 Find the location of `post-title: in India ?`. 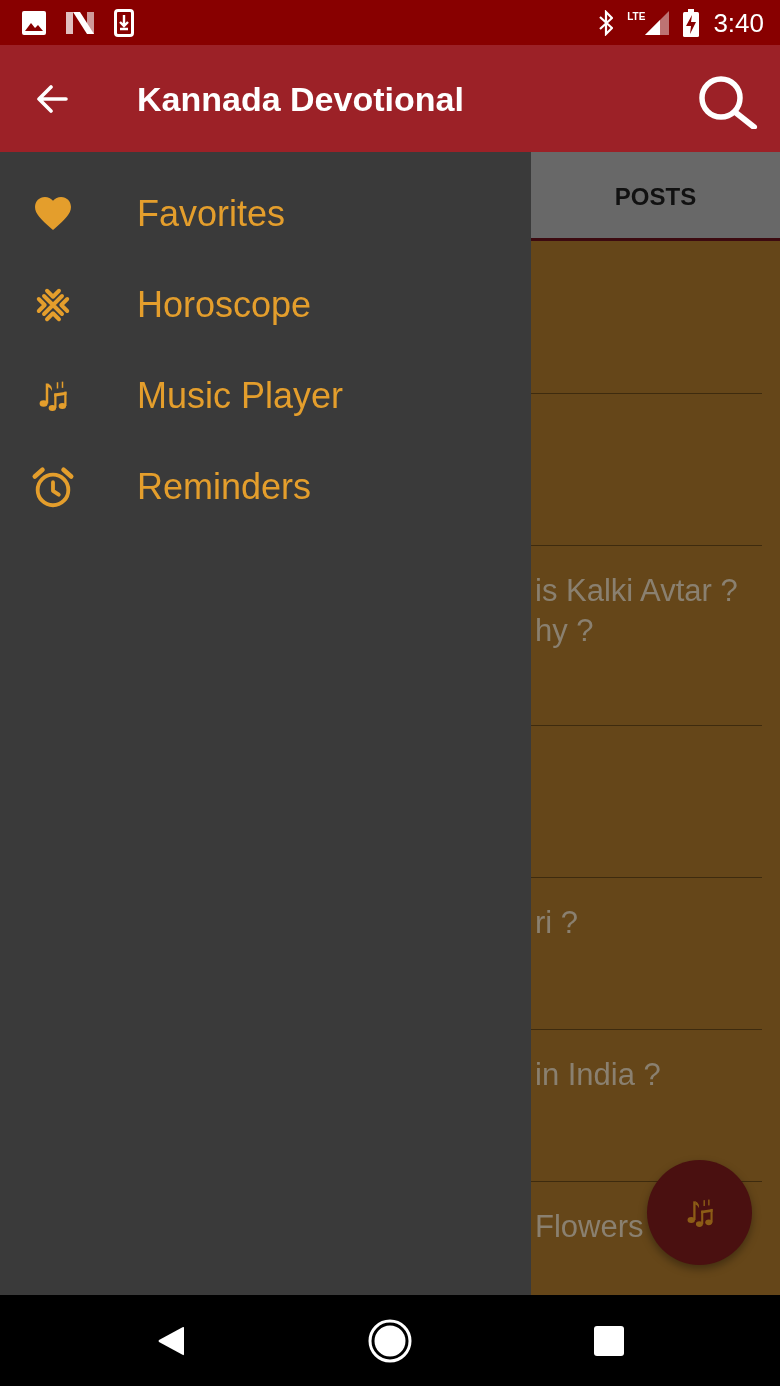

post-title: in India ? is located at coordinates (598, 1075).